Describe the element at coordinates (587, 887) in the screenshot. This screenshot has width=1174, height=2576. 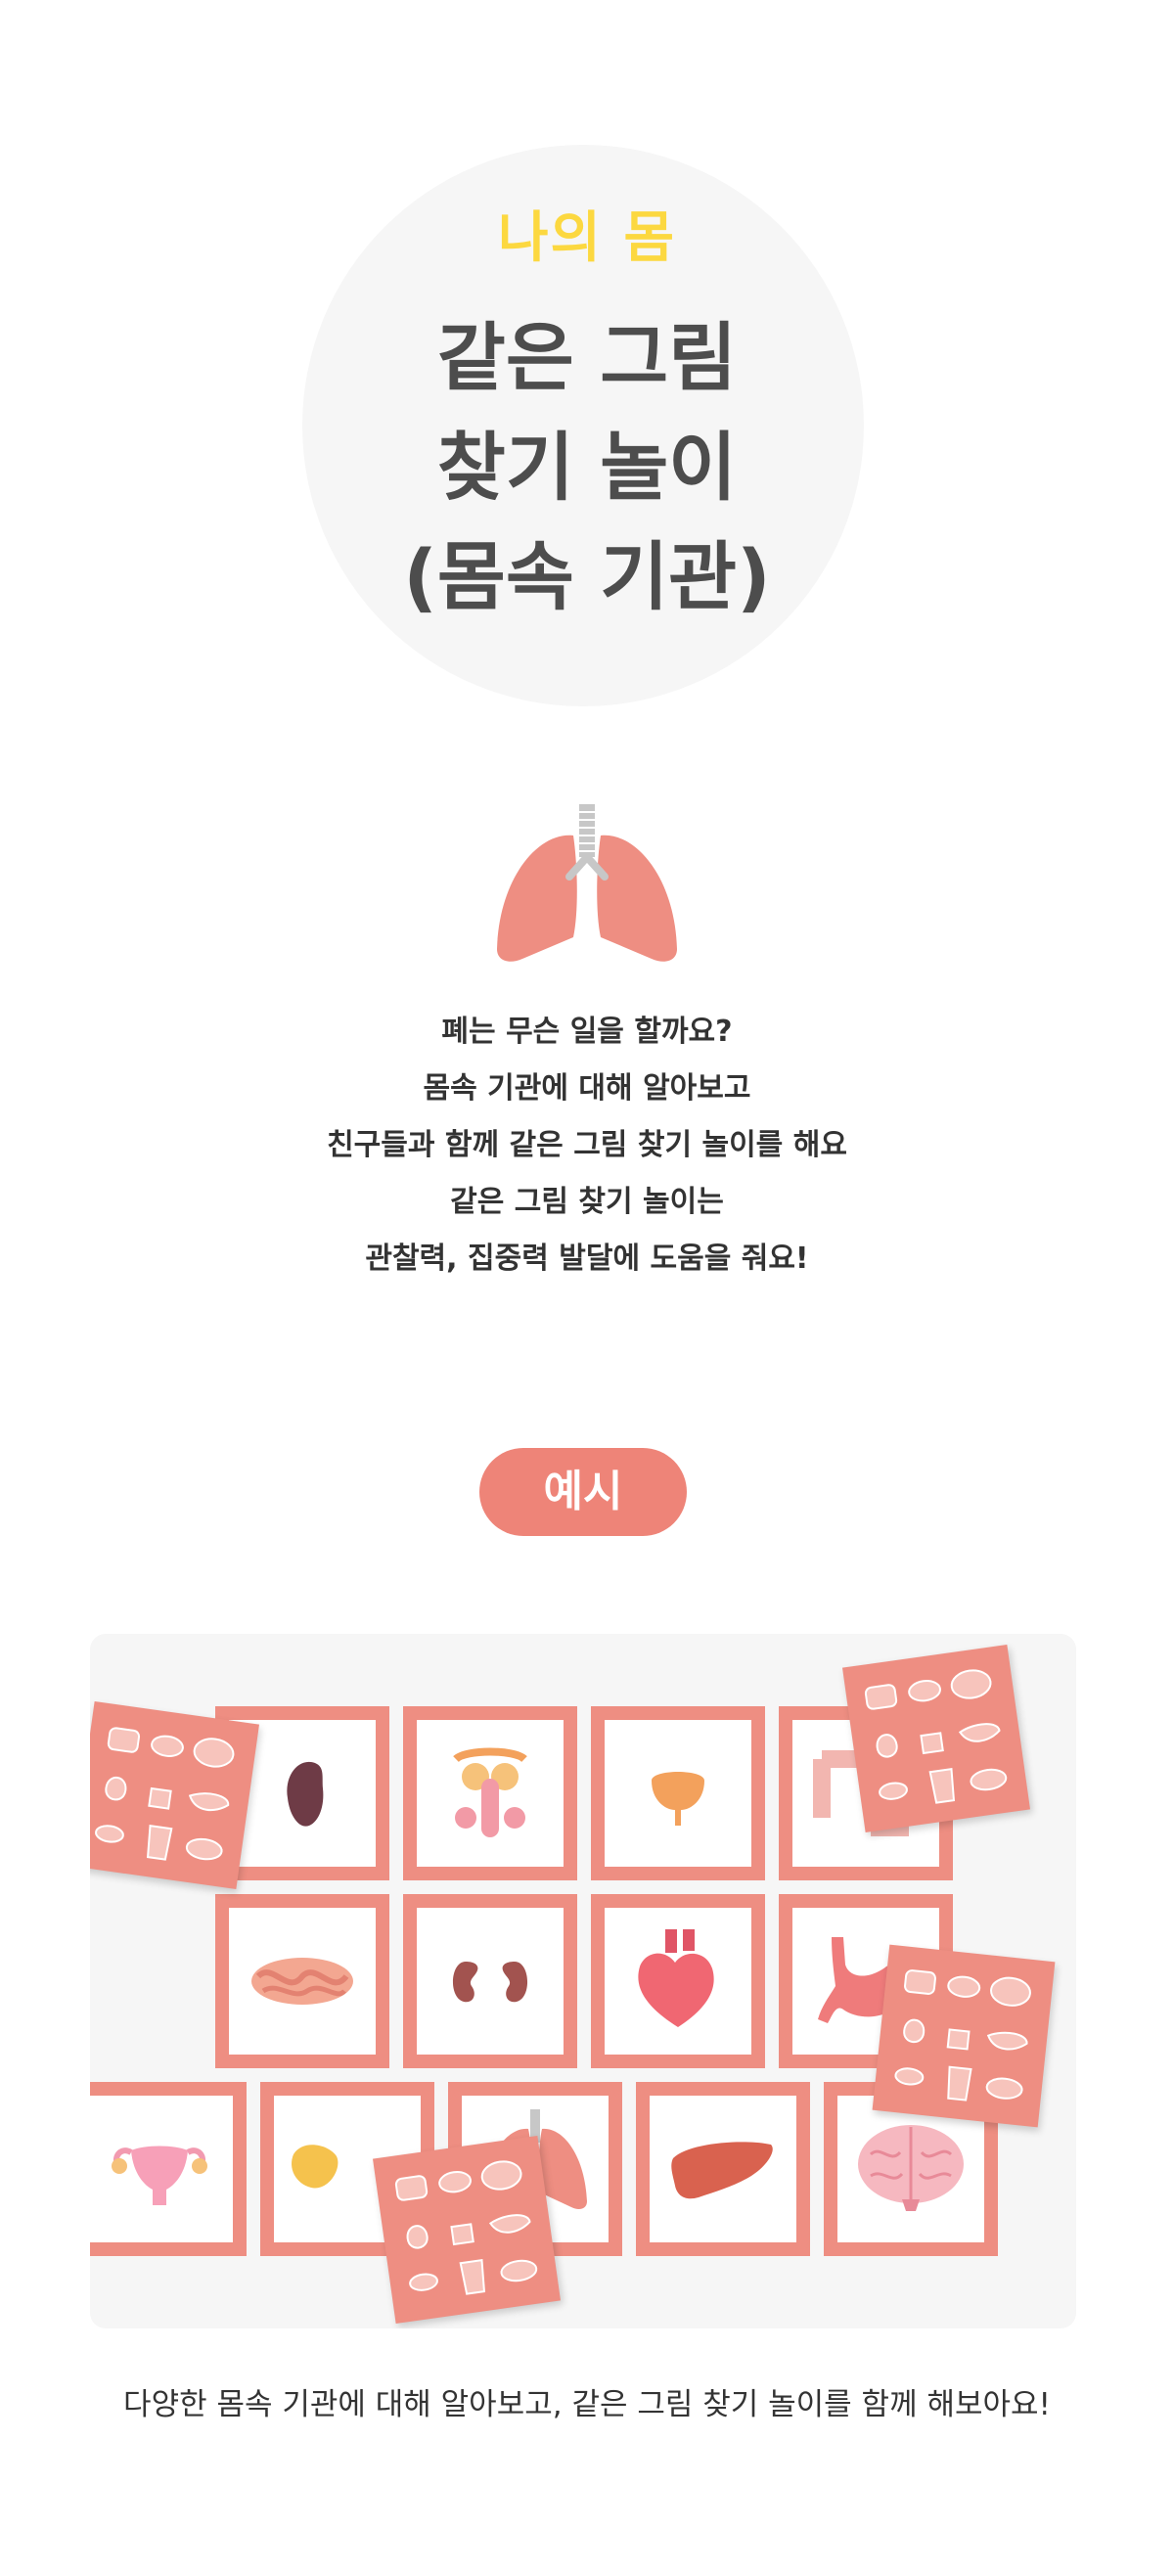
I see `lungs-icon` at that location.